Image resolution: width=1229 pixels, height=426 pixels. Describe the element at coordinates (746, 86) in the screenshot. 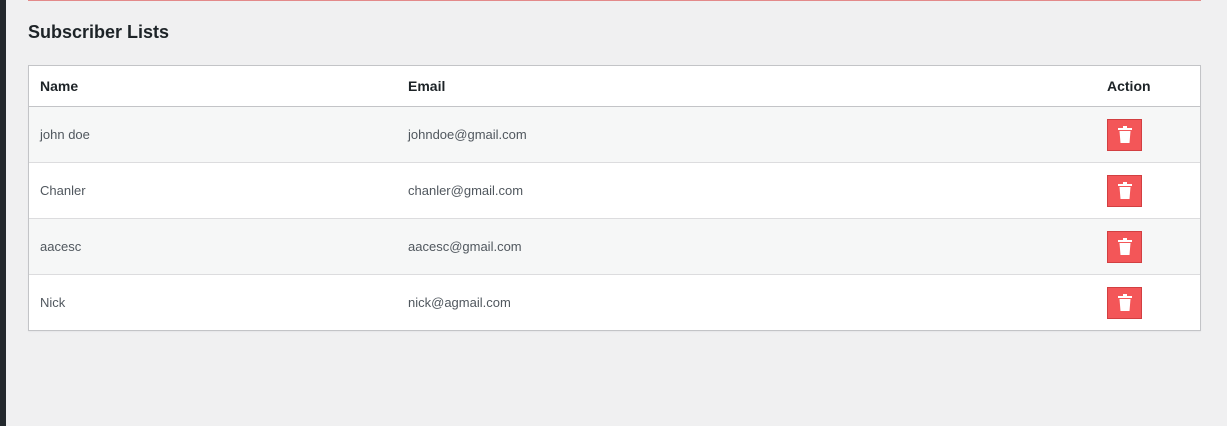

I see `column-header-email: Email` at that location.